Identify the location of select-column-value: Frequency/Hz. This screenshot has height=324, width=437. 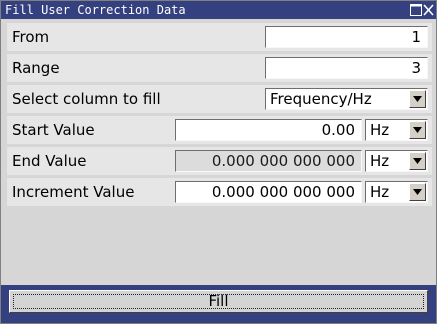
(321, 99).